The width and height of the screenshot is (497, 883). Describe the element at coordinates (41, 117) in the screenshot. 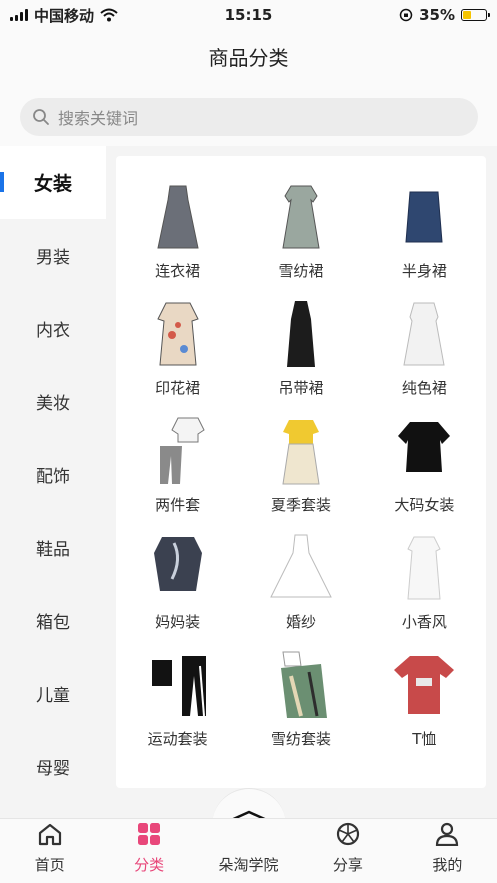

I see `search-icon` at that location.